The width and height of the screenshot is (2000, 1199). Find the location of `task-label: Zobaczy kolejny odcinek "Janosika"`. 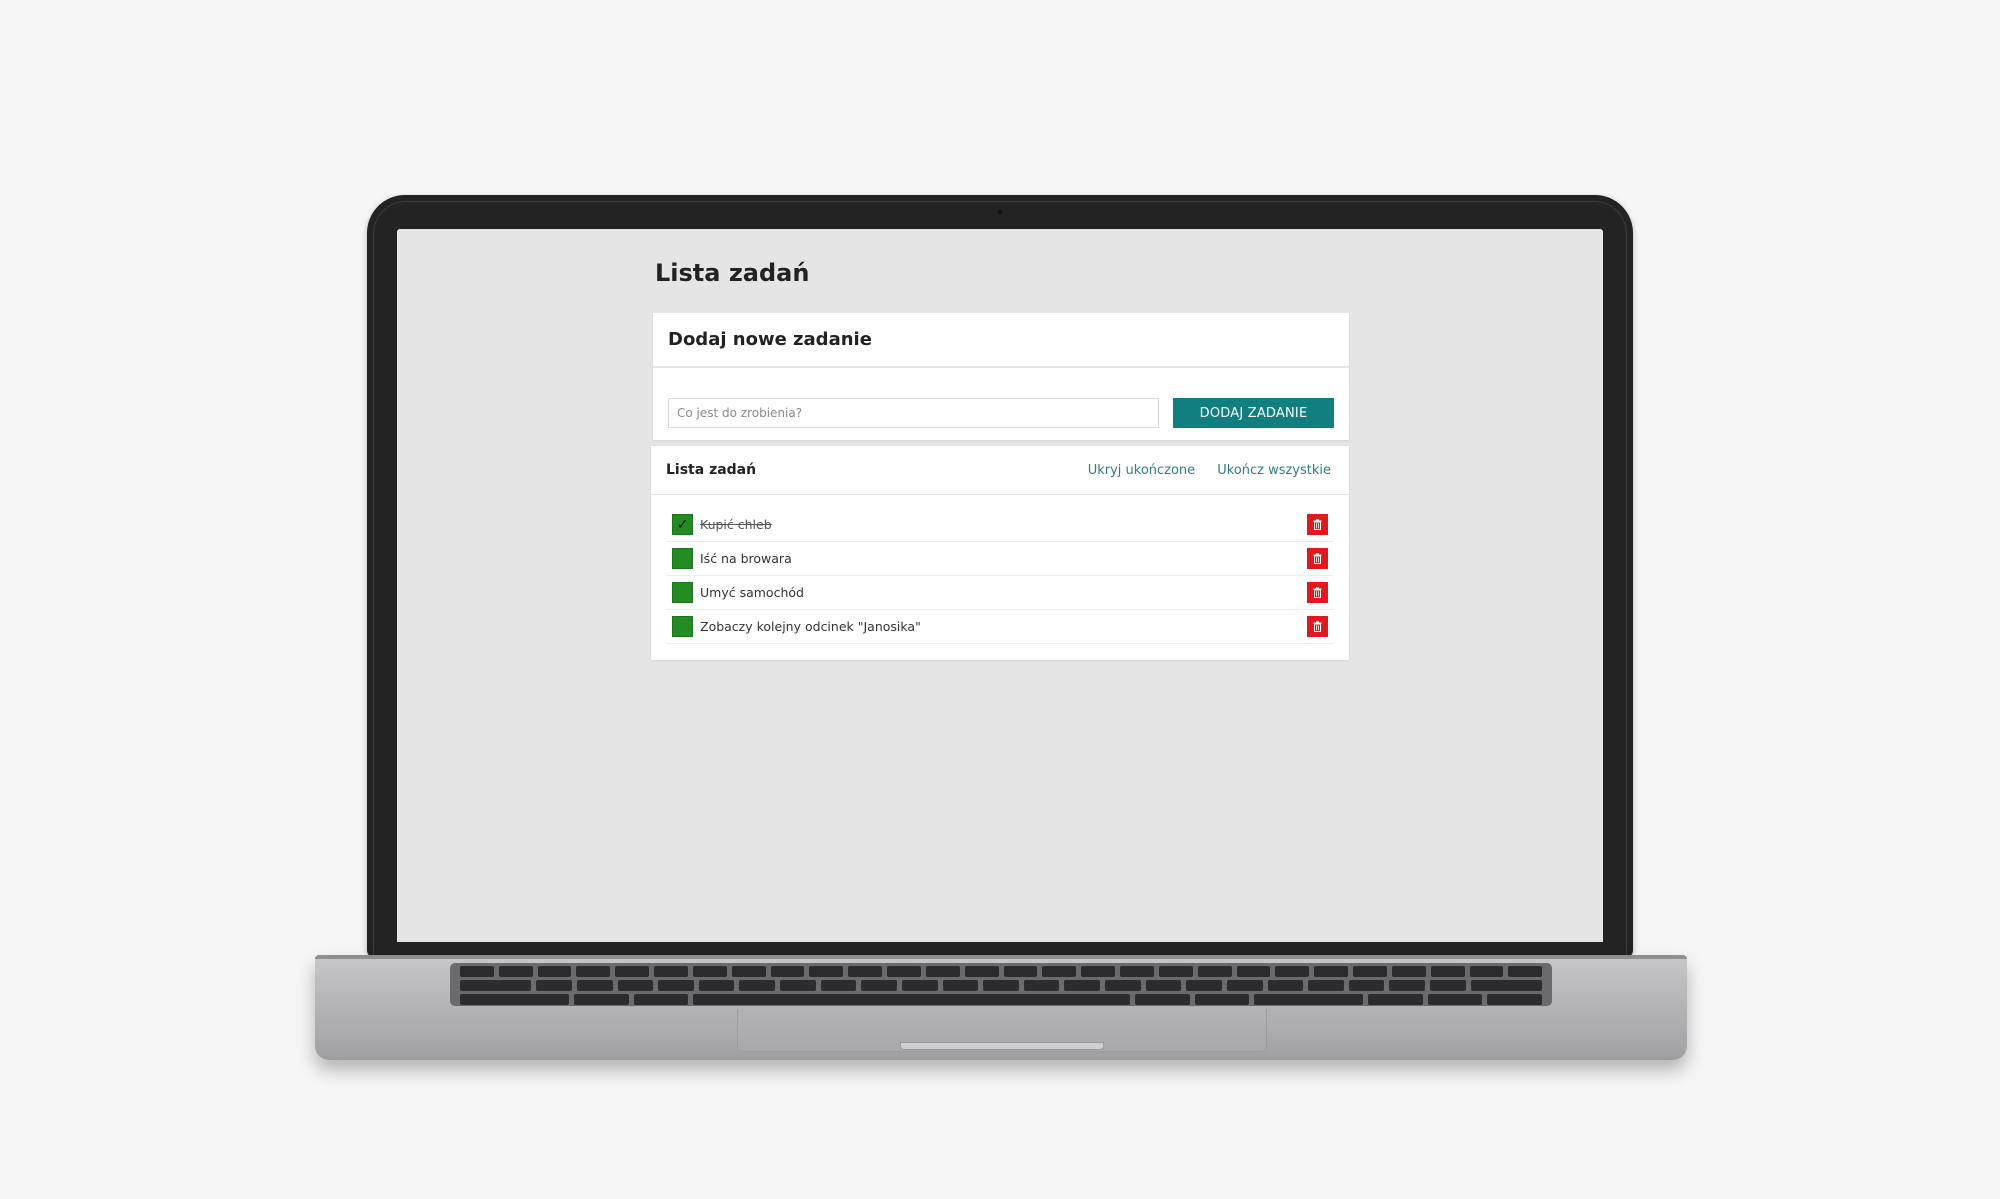

task-label: Zobaczy kolejny odcinek "Janosika" is located at coordinates (810, 626).